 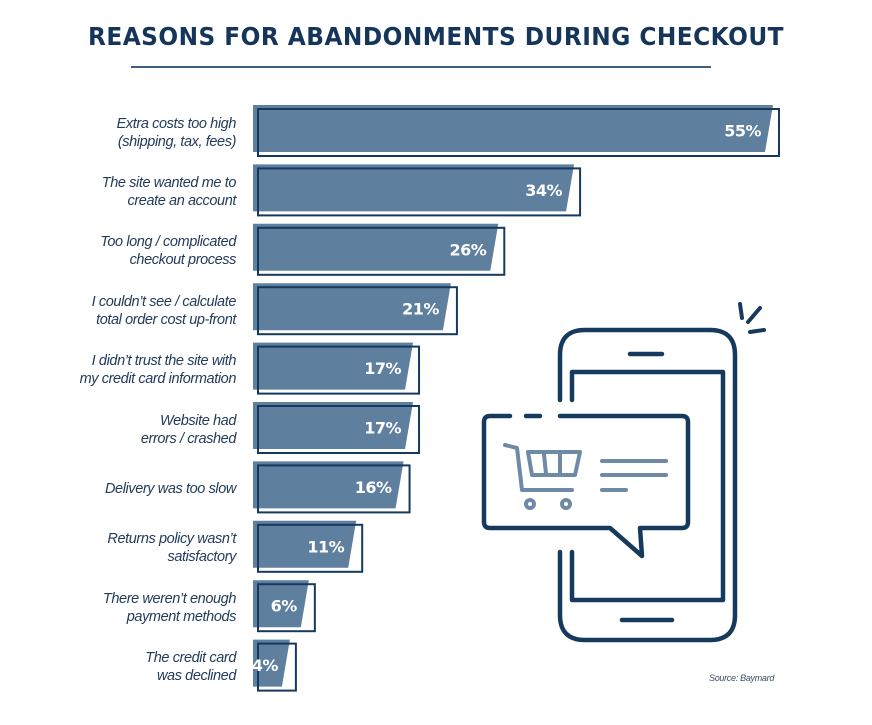 I want to click on bar-group: 55%, so click(x=516, y=131).